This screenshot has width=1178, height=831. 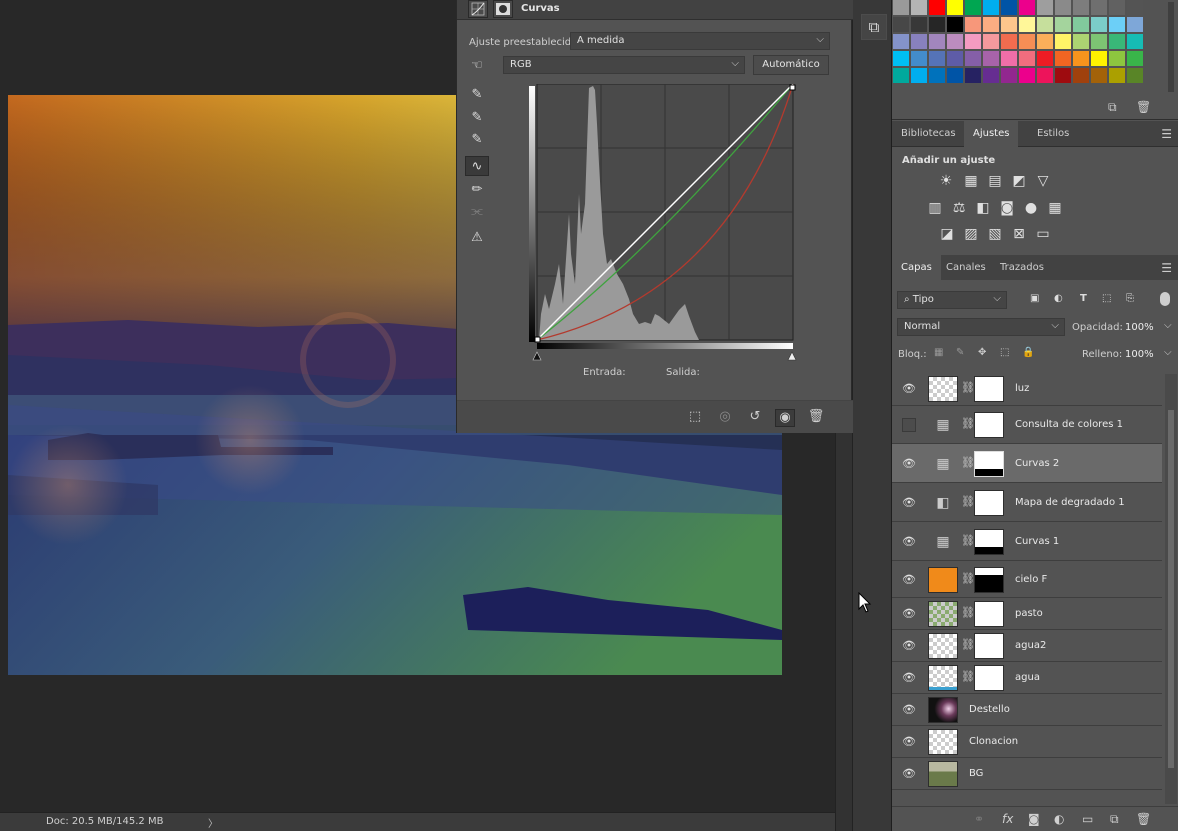 I want to click on new-group-icon: ▭, so click(x=1087, y=819).